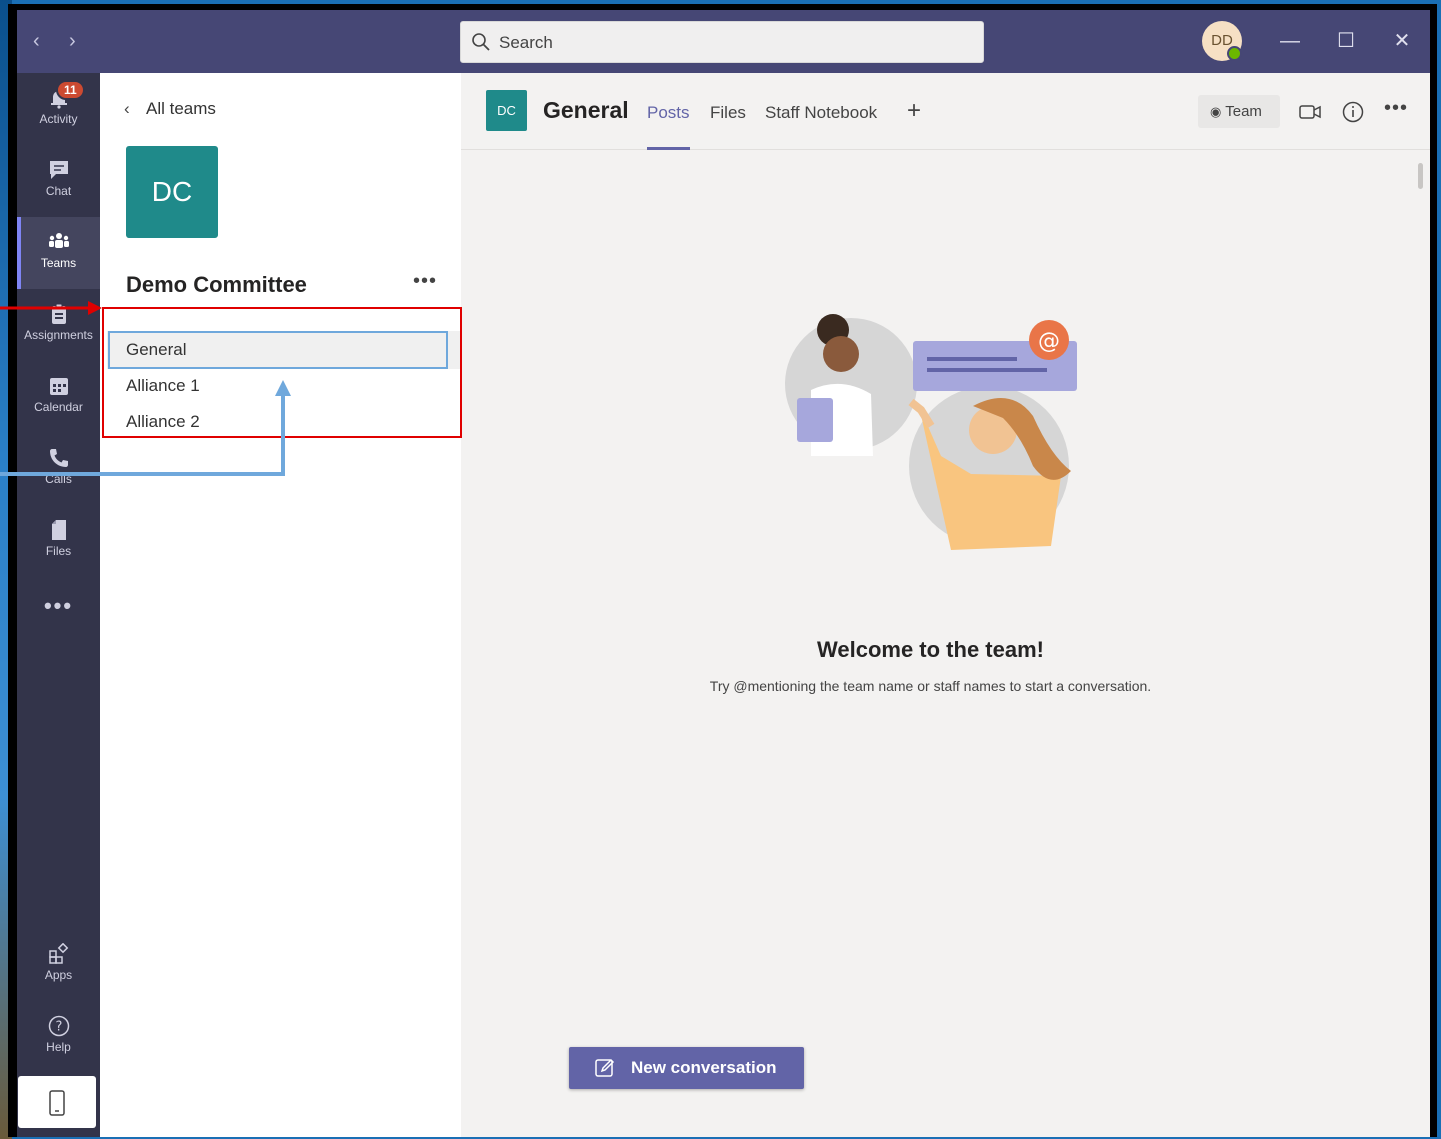 This screenshot has height=1139, width=1441. I want to click on meet-video-icon, so click(1310, 112).